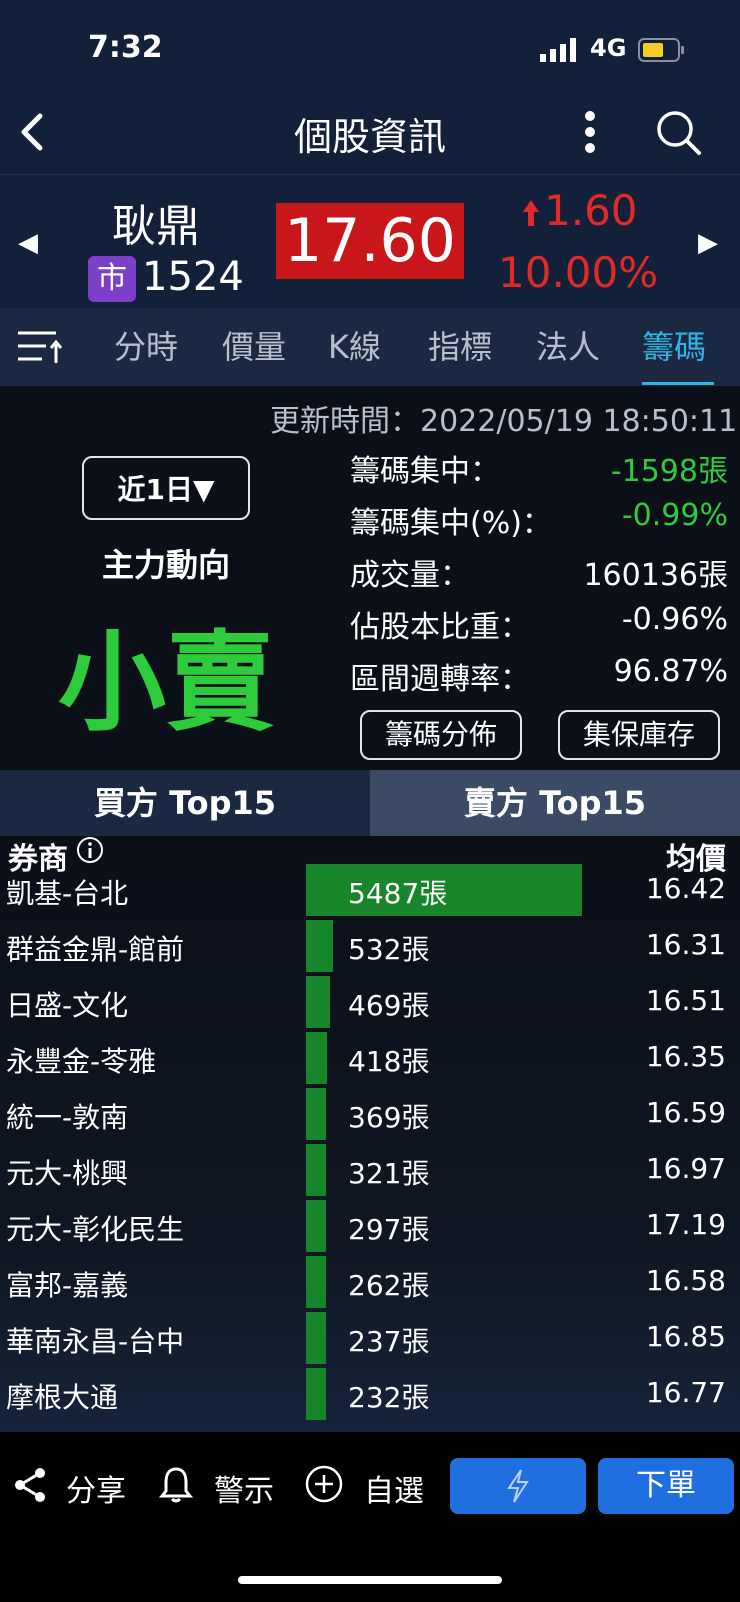 Image resolution: width=740 pixels, height=1602 pixels. I want to click on broker-name: 永豐金-苓雅, so click(81, 1061).